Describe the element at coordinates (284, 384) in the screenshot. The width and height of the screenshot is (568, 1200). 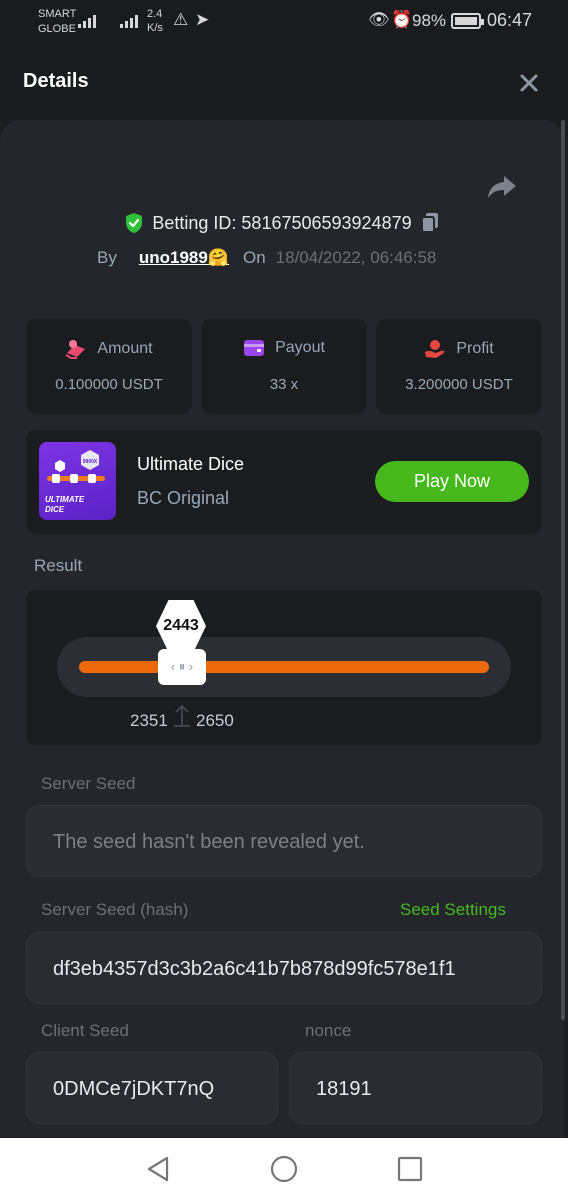
I see `payout-value: 33 x` at that location.